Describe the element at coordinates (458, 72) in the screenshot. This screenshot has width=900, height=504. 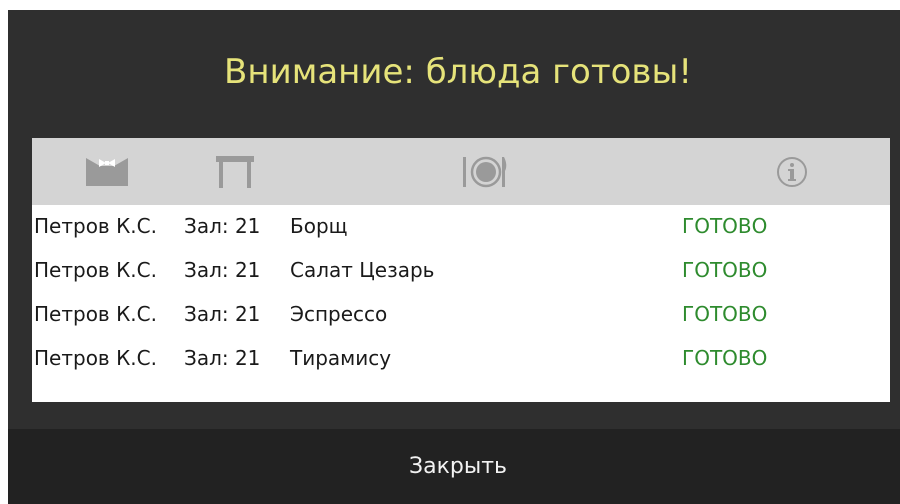
I see `dialog-title: Внимание: блюда готовы!` at that location.